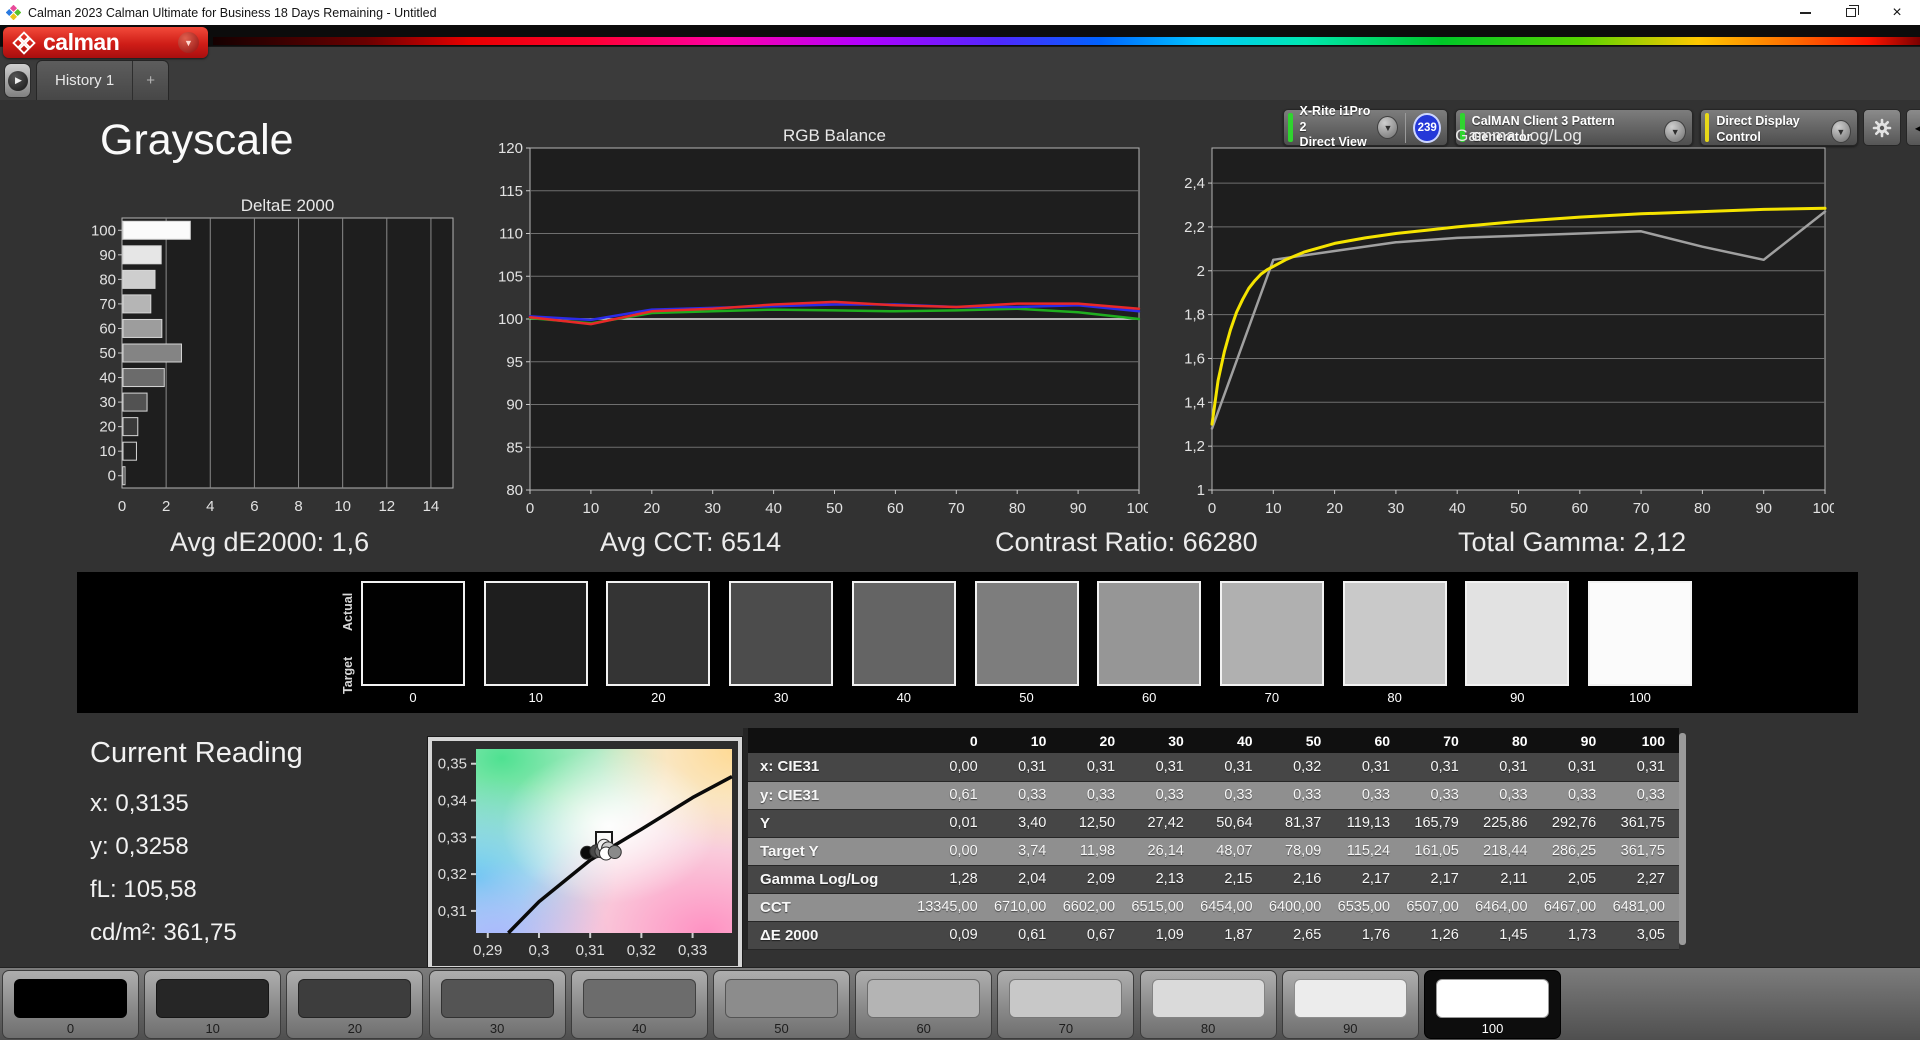 This screenshot has height=1040, width=1920. I want to click on calman-diamond-icon, so click(24, 42).